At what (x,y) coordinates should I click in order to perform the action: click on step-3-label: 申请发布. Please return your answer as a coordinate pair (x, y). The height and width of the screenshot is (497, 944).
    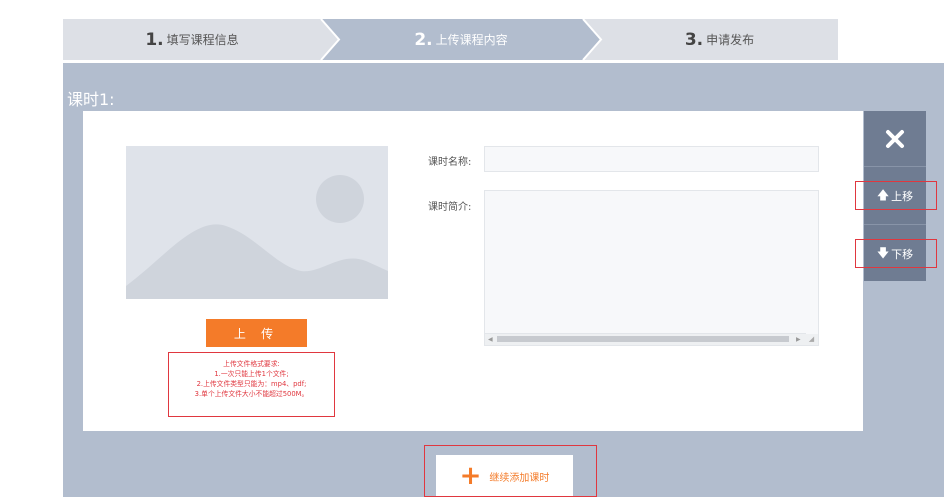
    Looking at the image, I should click on (730, 40).